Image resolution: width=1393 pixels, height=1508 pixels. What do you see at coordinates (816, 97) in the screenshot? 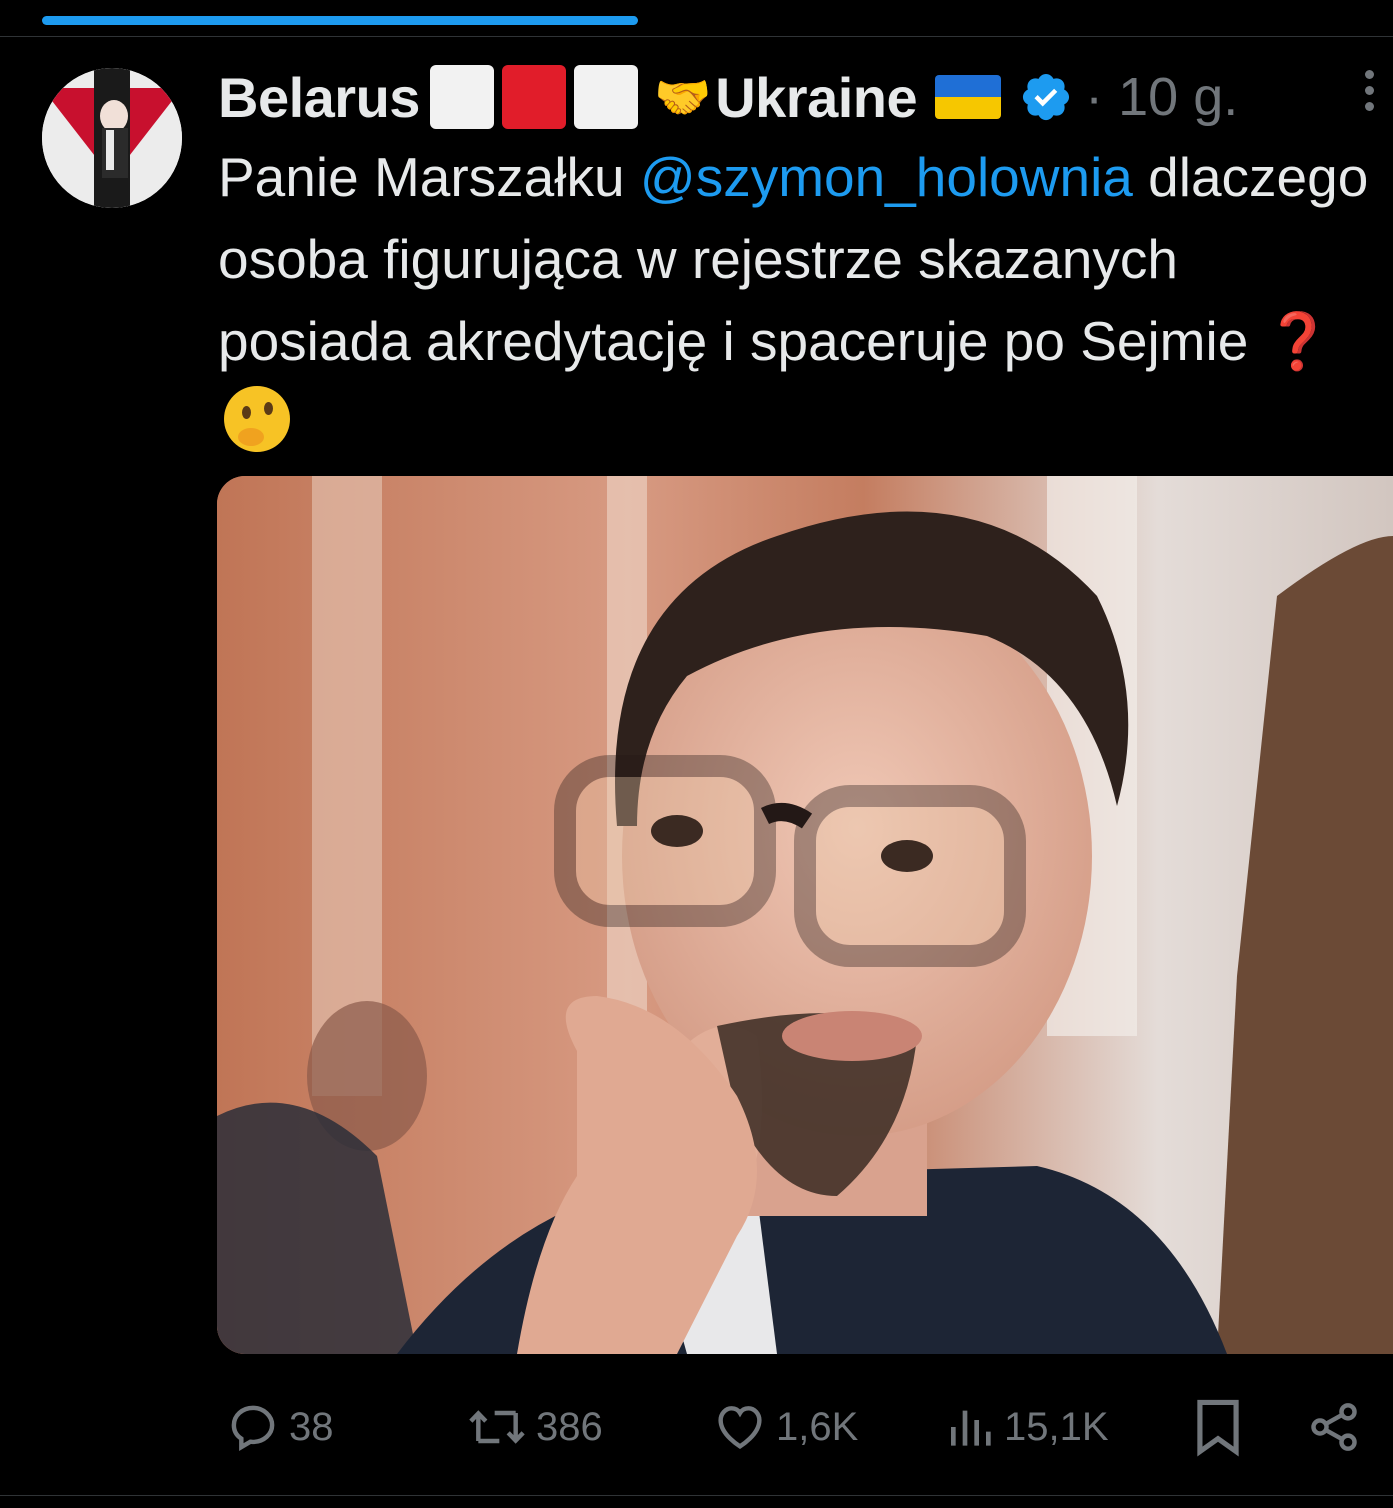
I see `author-name-suffix: Ukraine` at bounding box center [816, 97].